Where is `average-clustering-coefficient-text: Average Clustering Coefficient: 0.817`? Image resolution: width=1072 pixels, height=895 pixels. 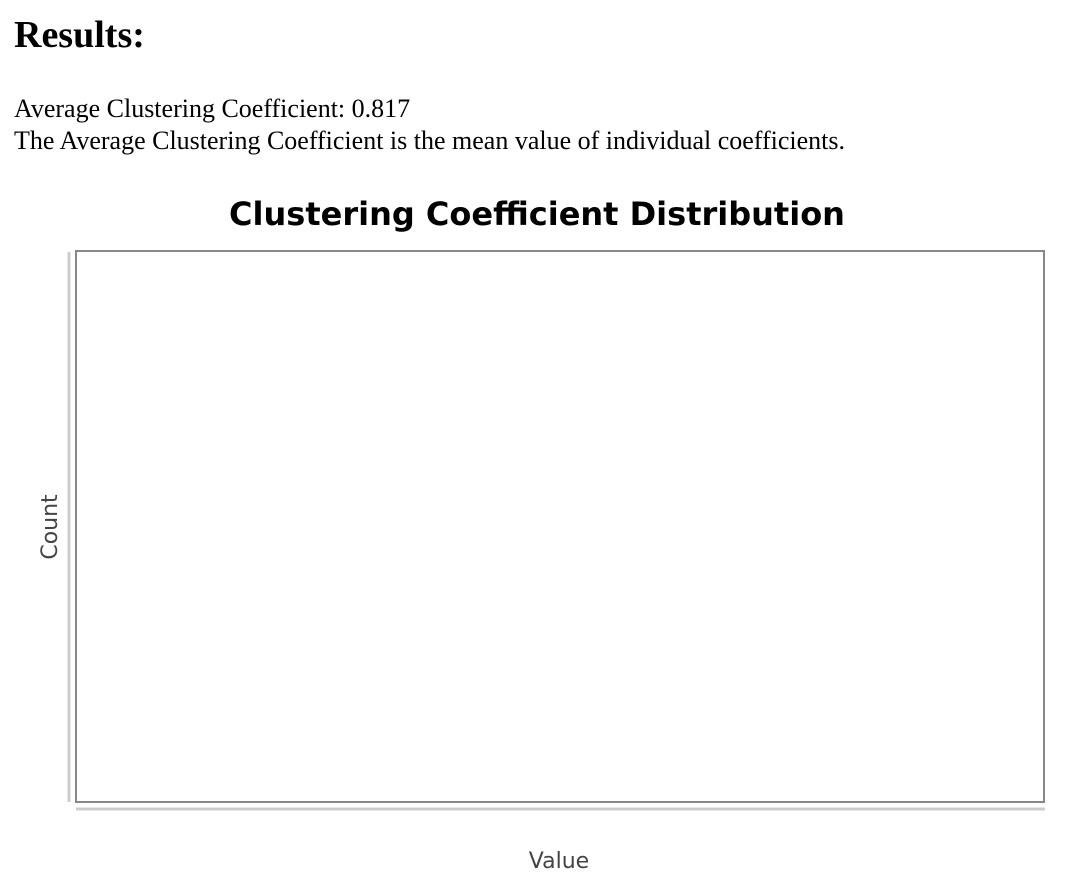
average-clustering-coefficient-text: Average Clustering Coefficient: 0.817 is located at coordinates (212, 108).